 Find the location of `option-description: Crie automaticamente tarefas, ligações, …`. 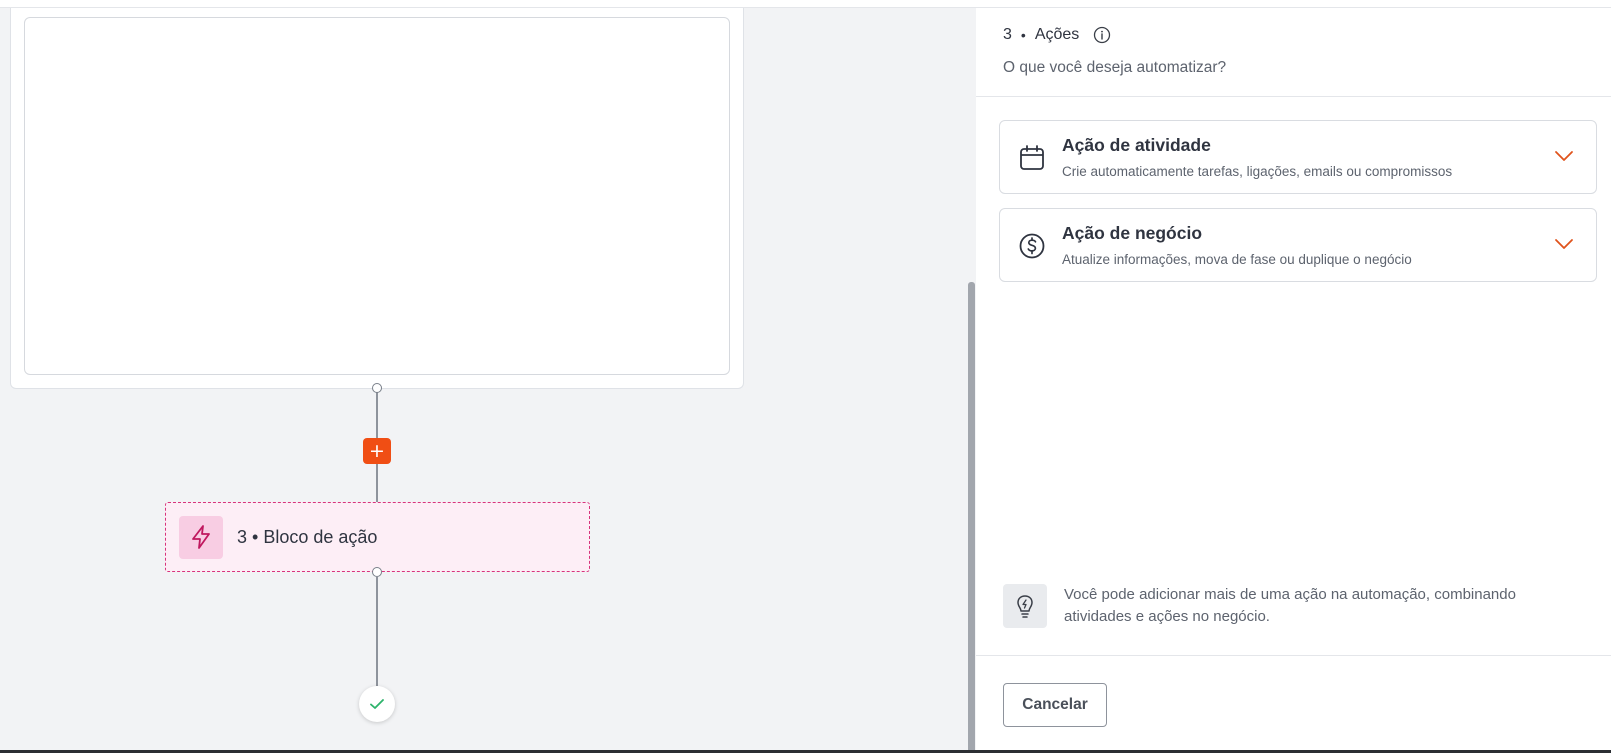

option-description: Crie automaticamente tarefas, ligações, … is located at coordinates (1257, 171).